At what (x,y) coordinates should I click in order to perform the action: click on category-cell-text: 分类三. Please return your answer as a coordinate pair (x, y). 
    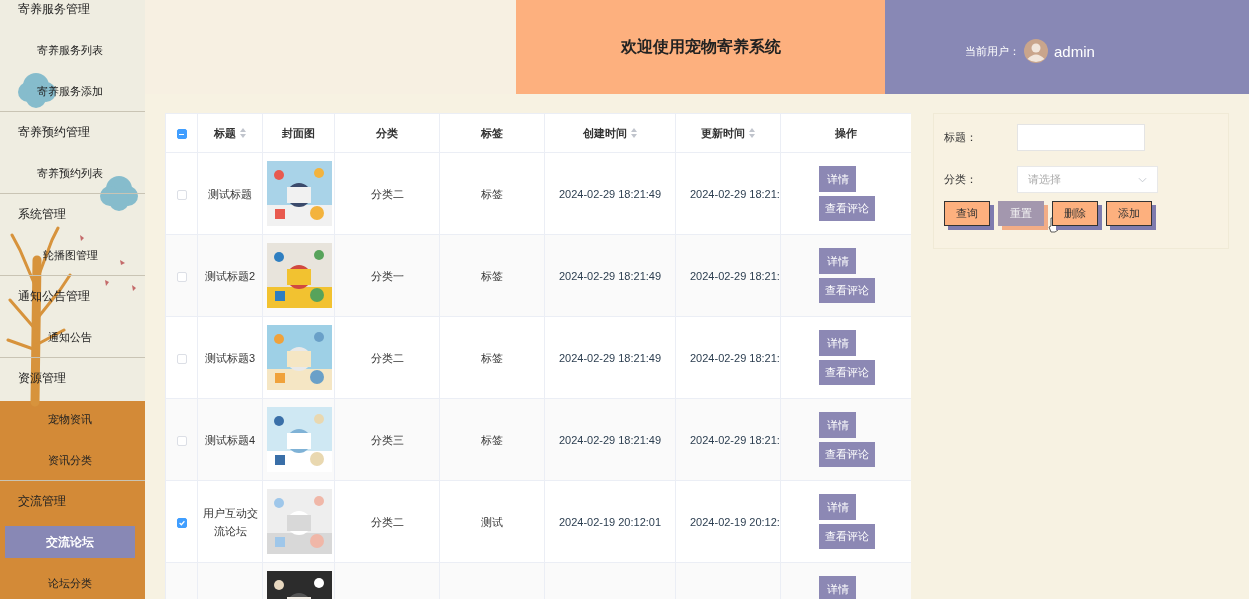
    Looking at the image, I should click on (387, 440).